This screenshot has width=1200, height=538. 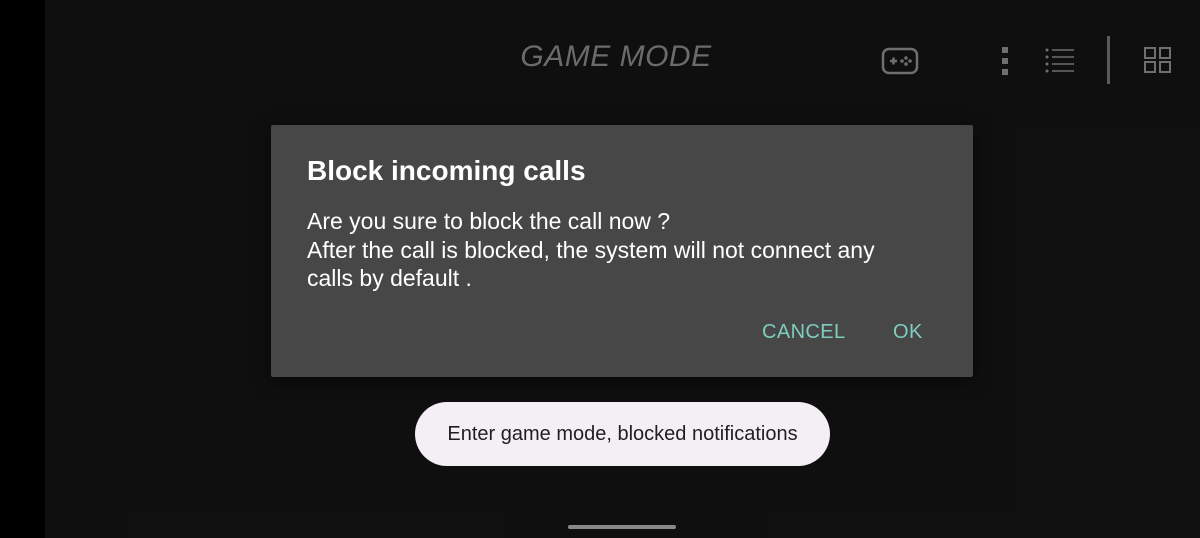 I want to click on ok-button: OK, so click(x=908, y=332).